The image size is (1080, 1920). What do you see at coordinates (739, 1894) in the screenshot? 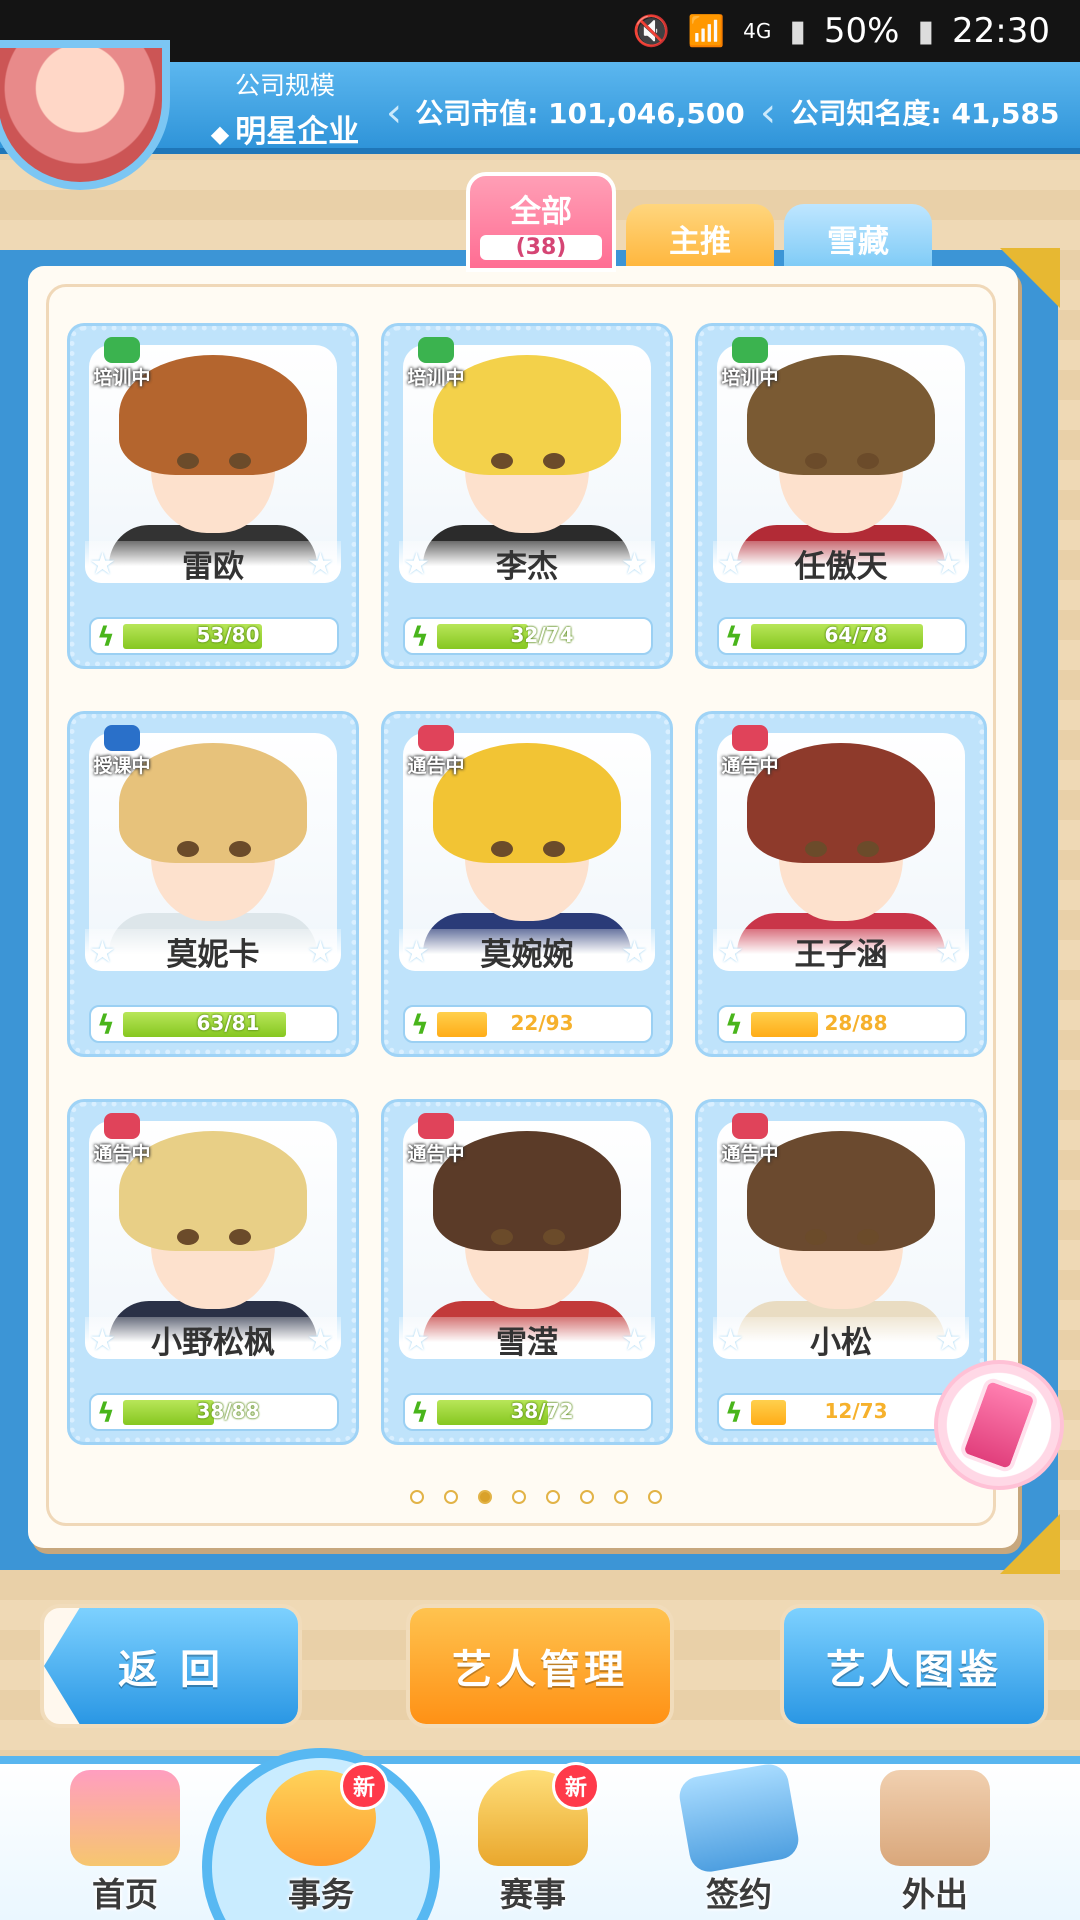
I see `nav-sign-label: 签约` at bounding box center [739, 1894].